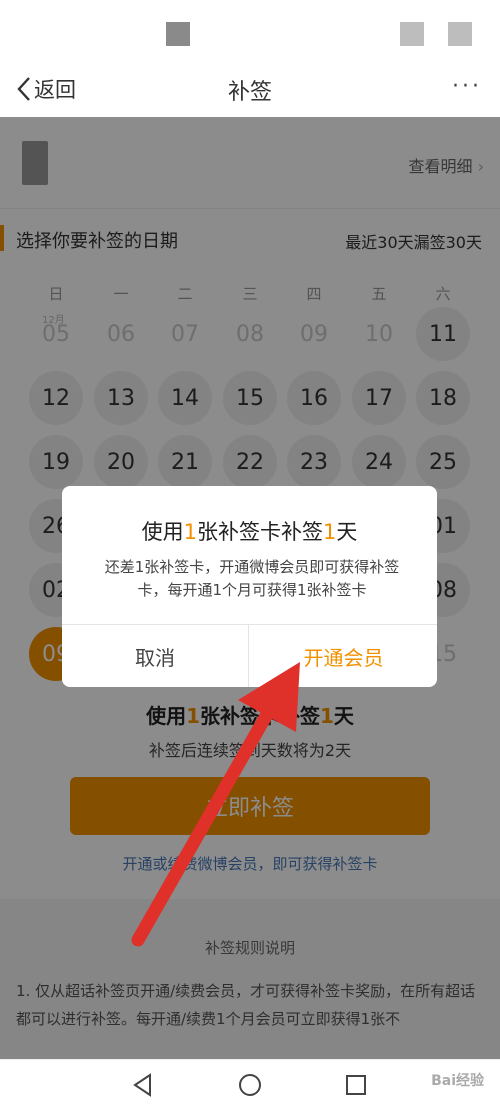  I want to click on status-bar, so click(250, 31).